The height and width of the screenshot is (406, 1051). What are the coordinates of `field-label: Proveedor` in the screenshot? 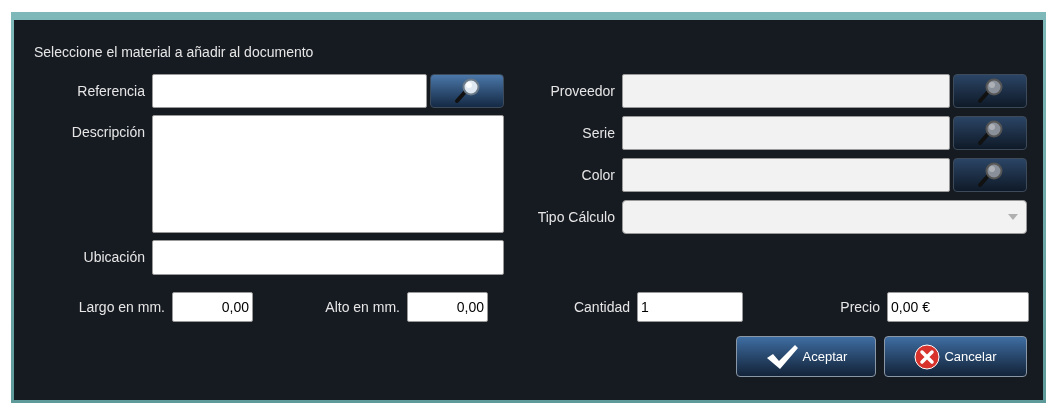 It's located at (582, 91).